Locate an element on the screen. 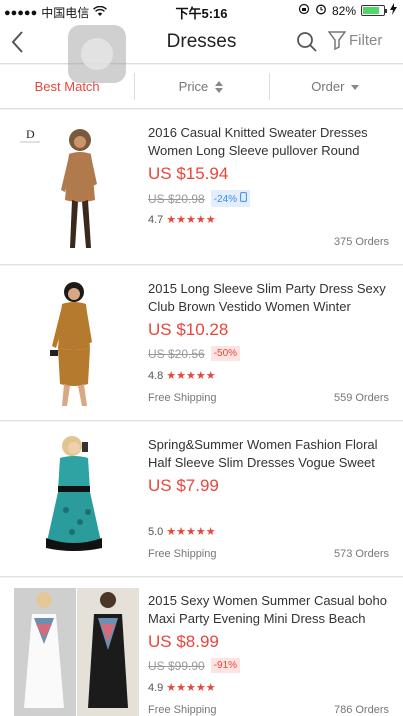  product-image: D is located at coordinates (76, 187).